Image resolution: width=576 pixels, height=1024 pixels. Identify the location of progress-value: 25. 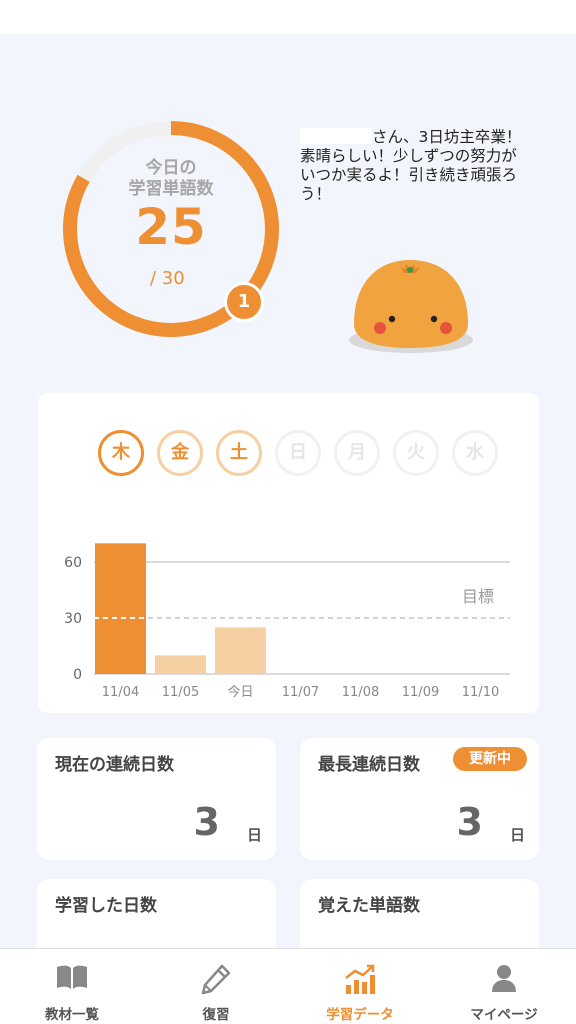
(171, 227).